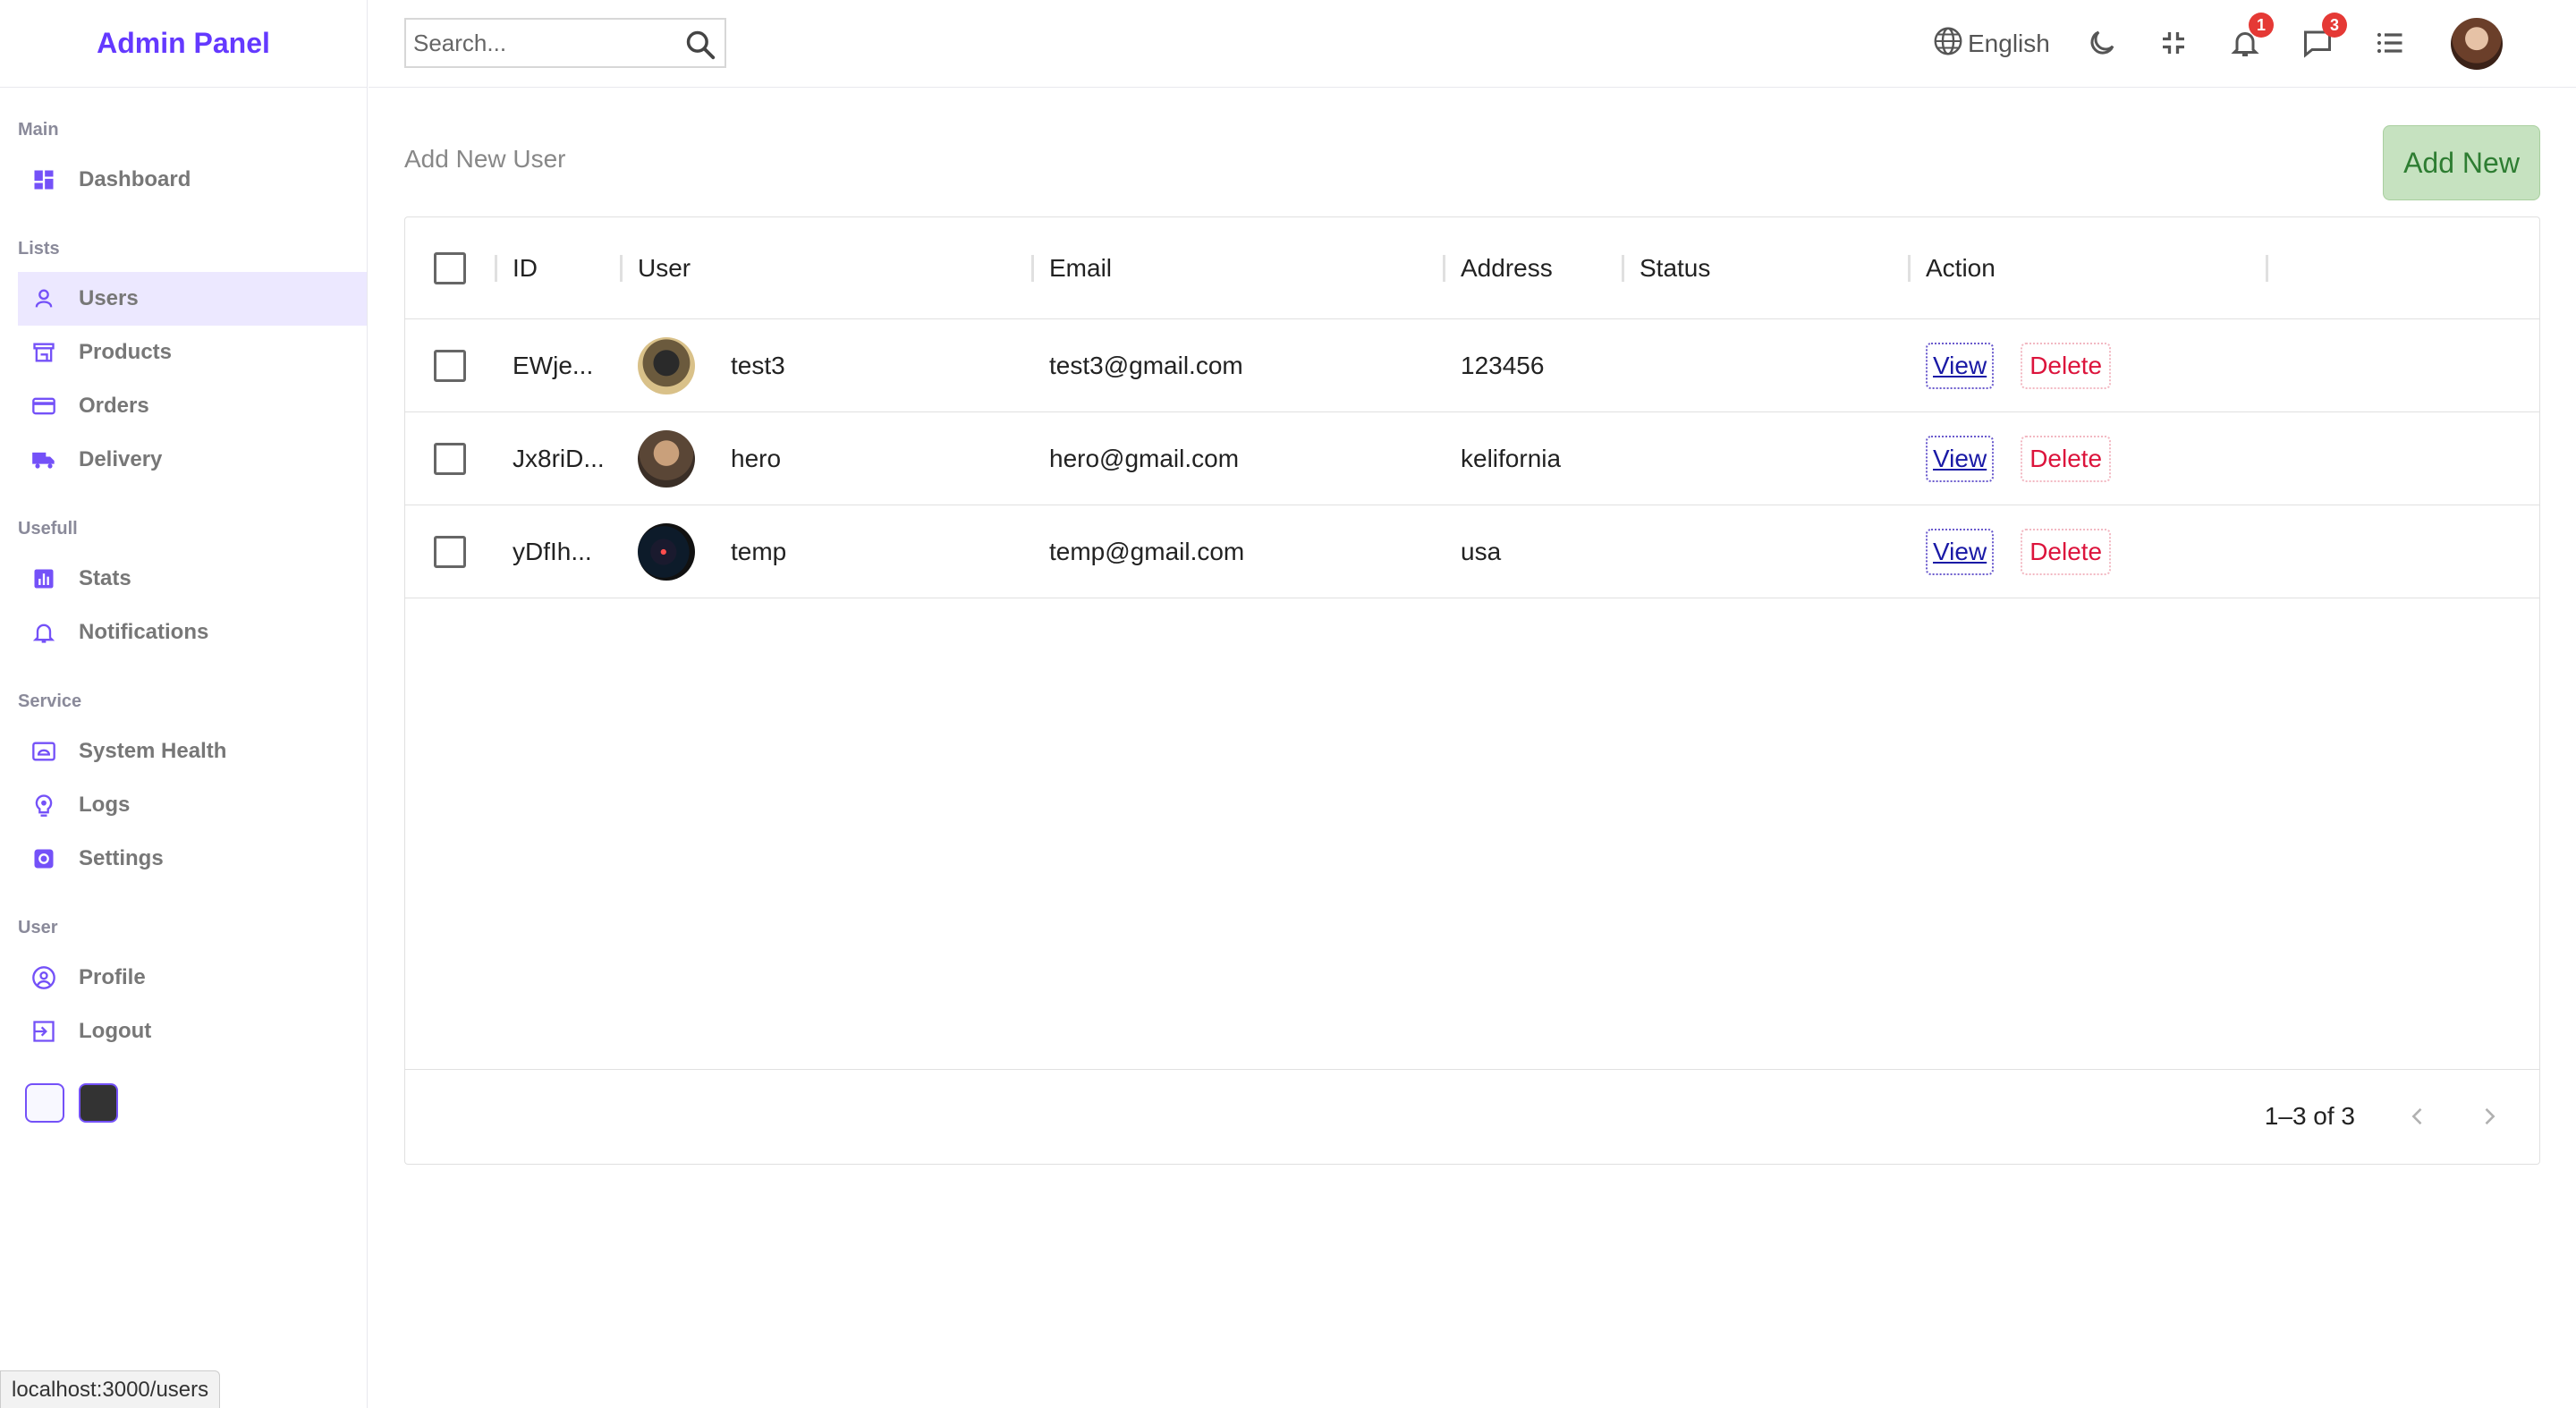 The width and height of the screenshot is (2576, 1408). I want to click on list-icon, so click(2390, 45).